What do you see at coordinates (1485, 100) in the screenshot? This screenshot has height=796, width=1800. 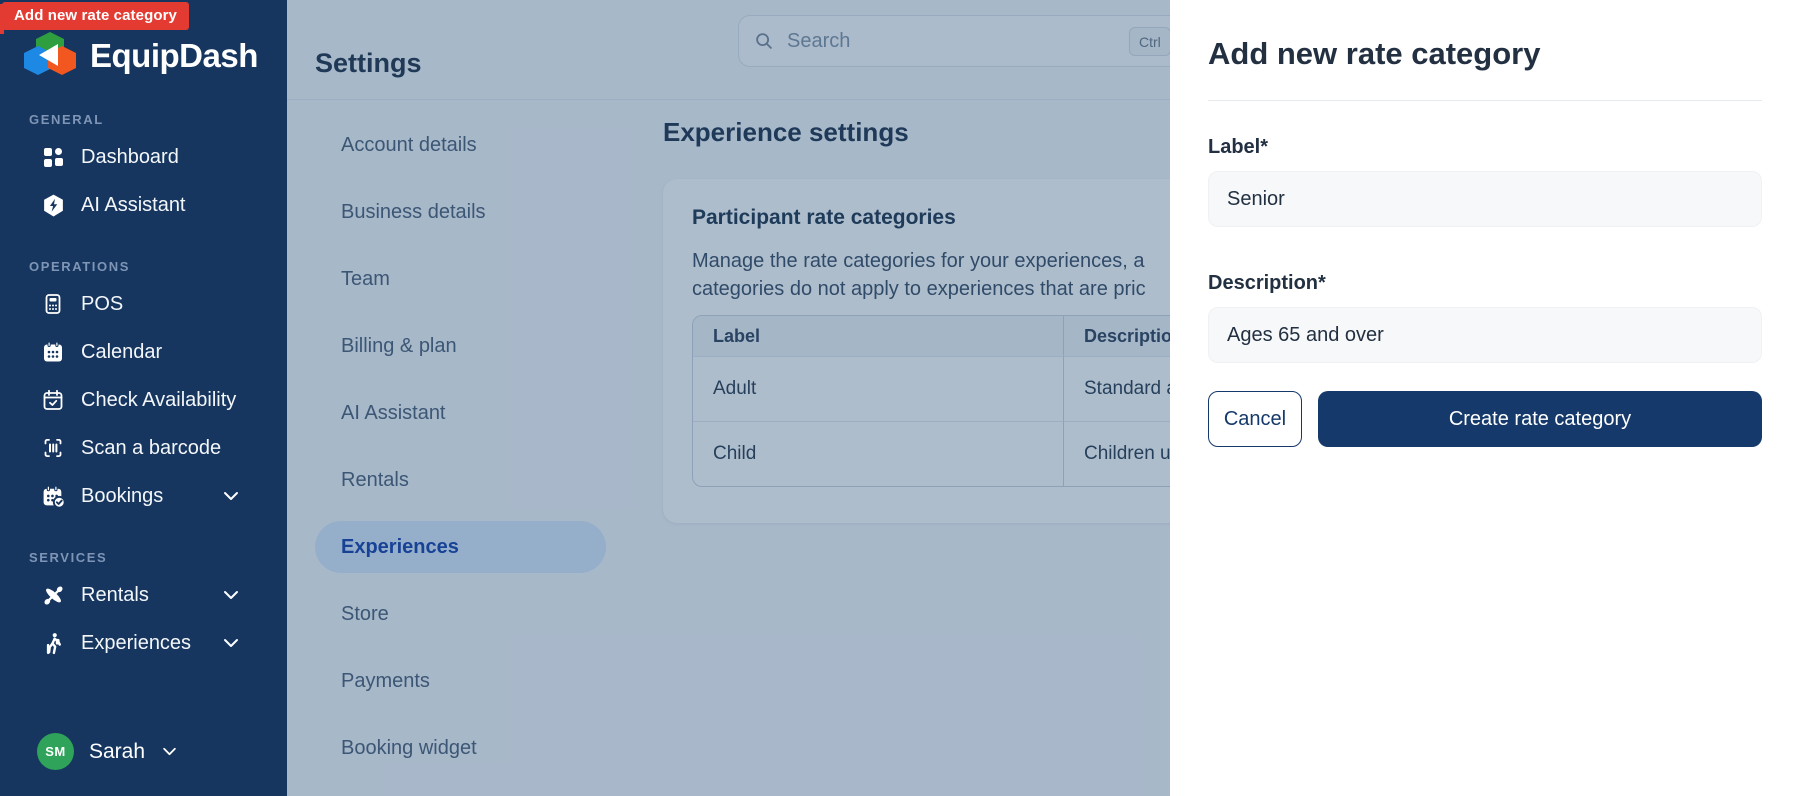 I see `drawer-divider` at bounding box center [1485, 100].